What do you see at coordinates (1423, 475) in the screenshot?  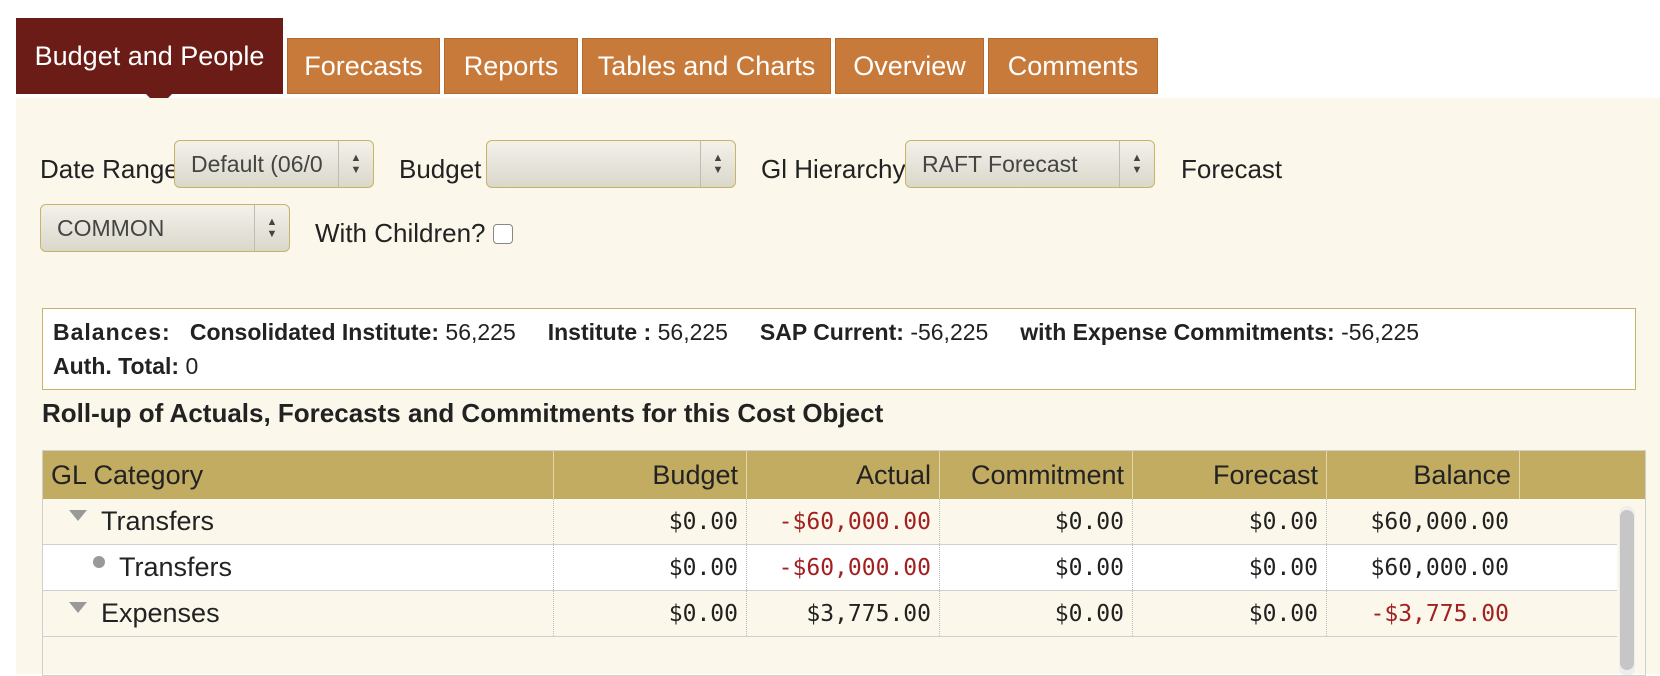 I see `column-header-balance: Balance` at bounding box center [1423, 475].